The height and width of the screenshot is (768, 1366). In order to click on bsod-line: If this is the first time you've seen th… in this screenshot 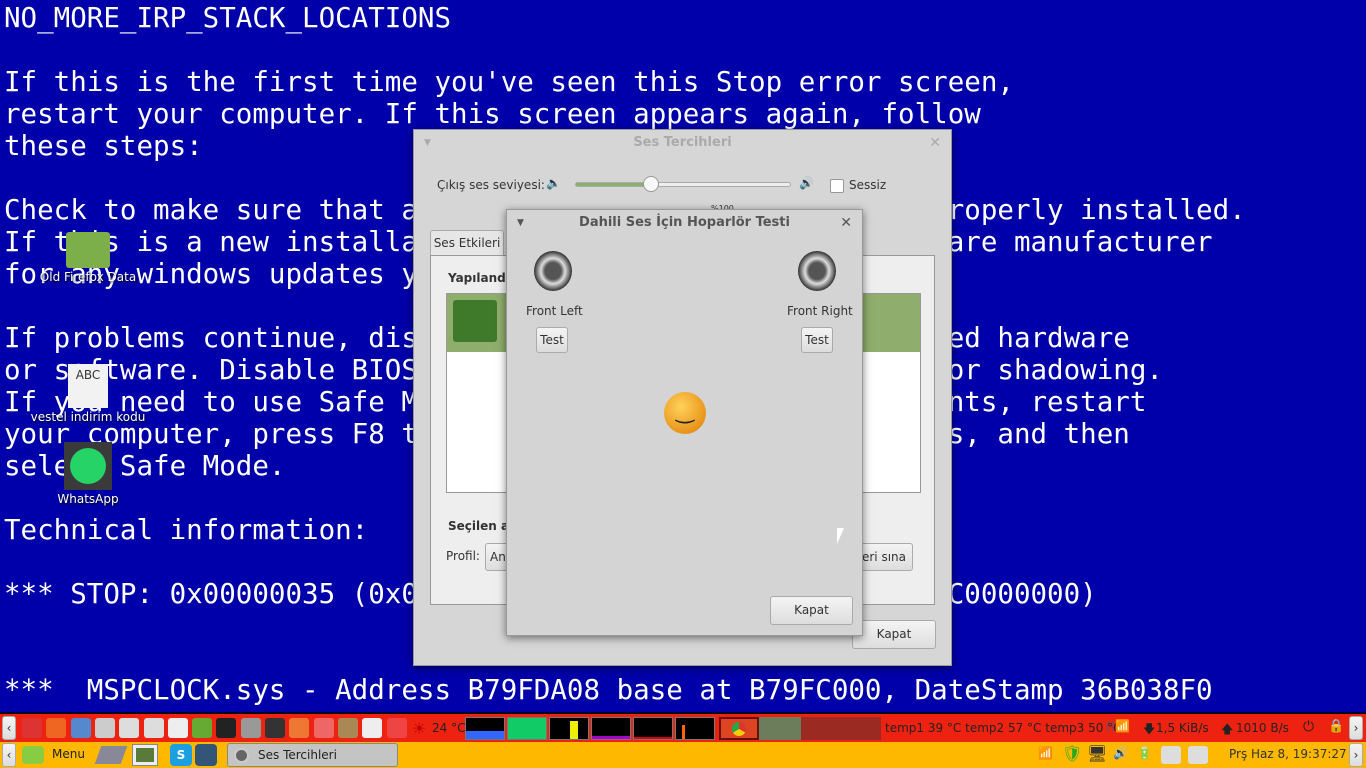, I will do `click(509, 82)`.